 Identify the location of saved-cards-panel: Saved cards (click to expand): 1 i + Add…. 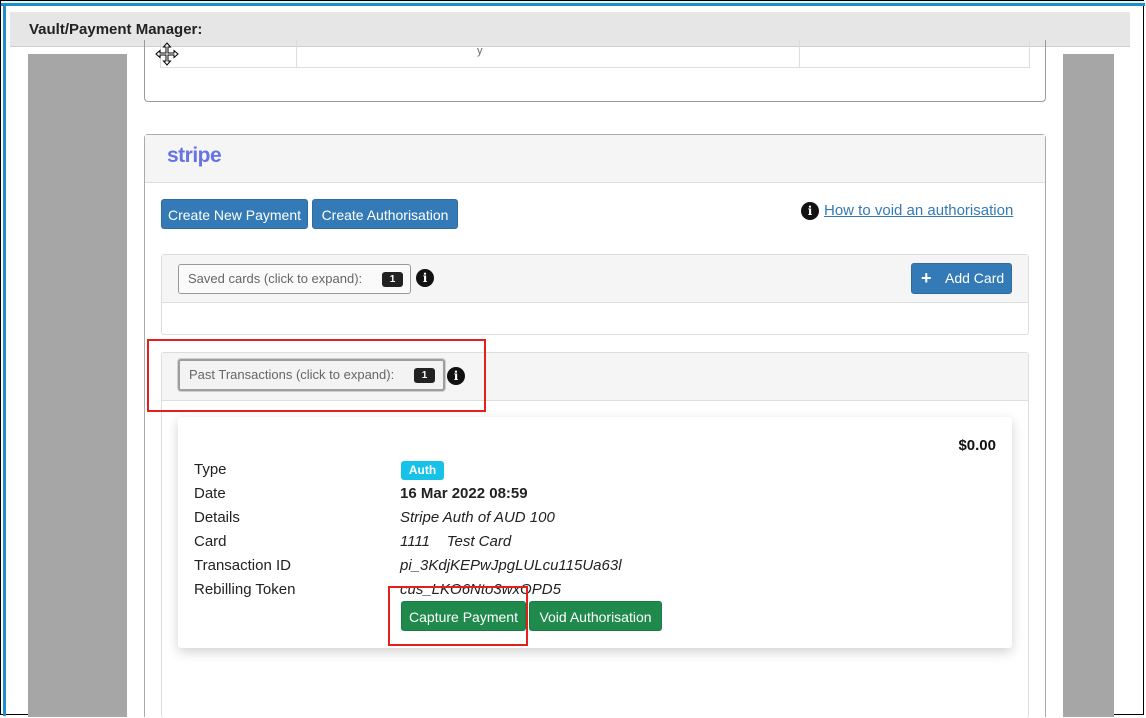
(595, 294).